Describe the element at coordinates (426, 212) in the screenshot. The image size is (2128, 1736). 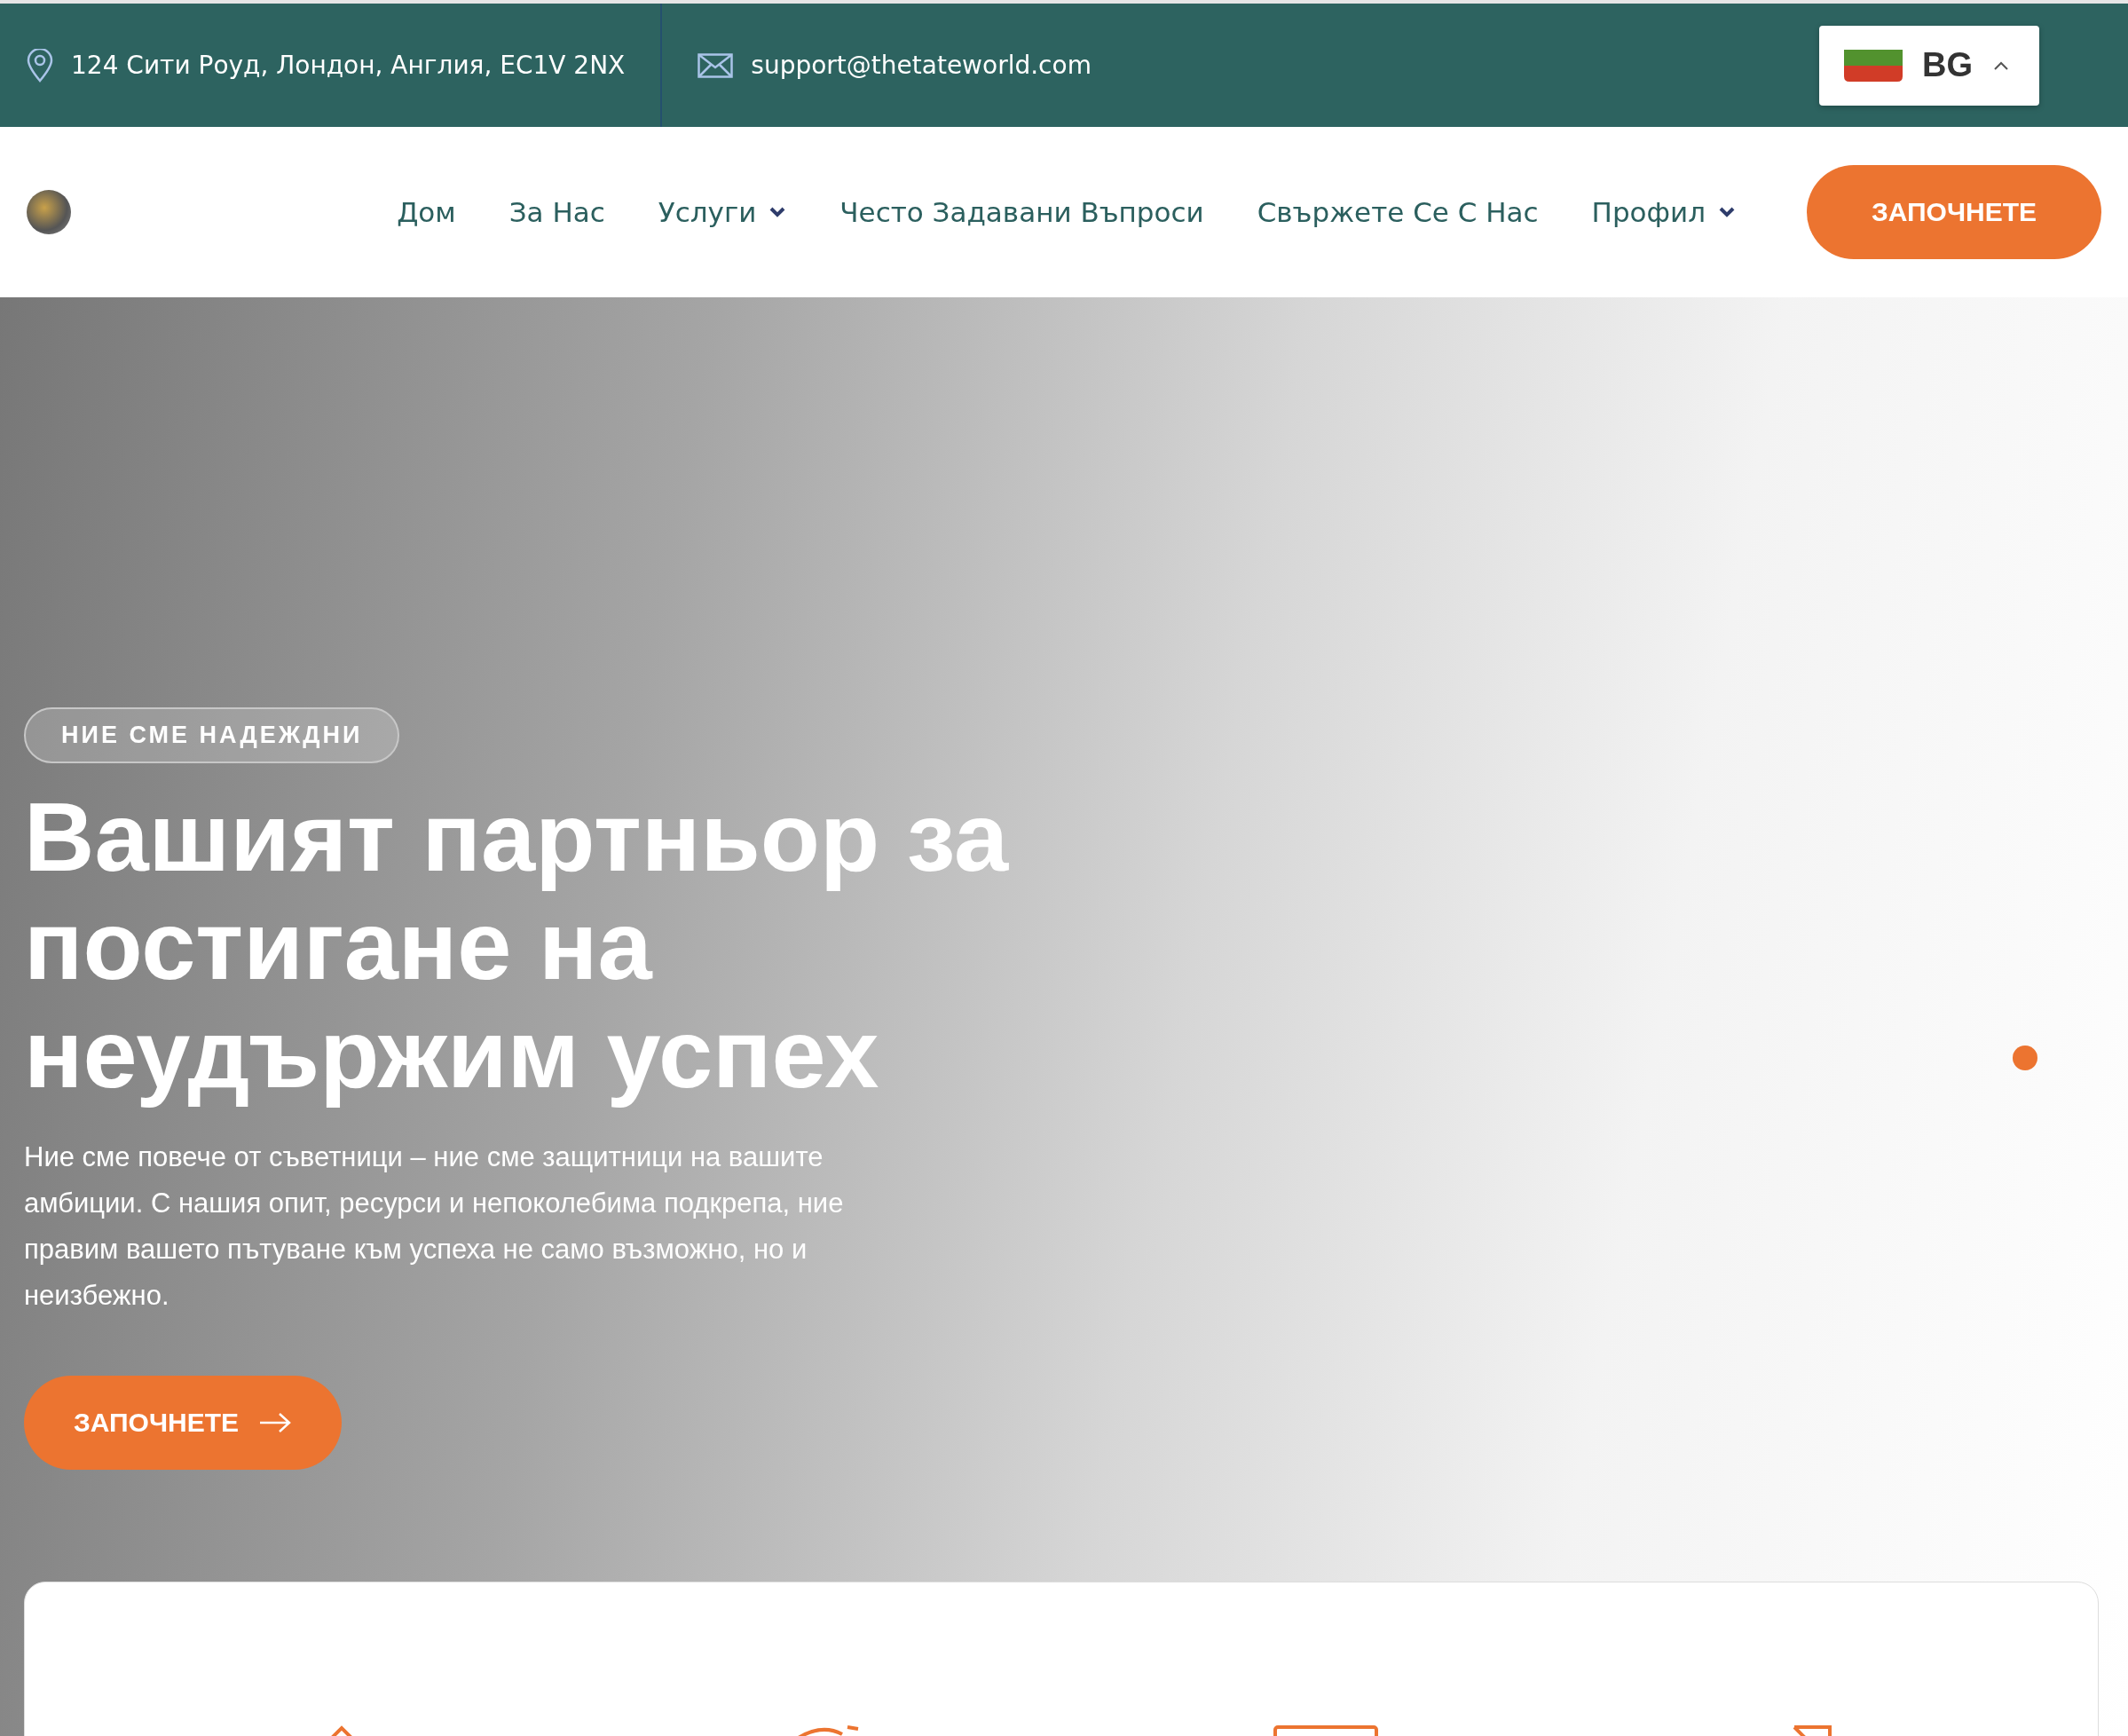
I see `nav-link: Дом` at that location.